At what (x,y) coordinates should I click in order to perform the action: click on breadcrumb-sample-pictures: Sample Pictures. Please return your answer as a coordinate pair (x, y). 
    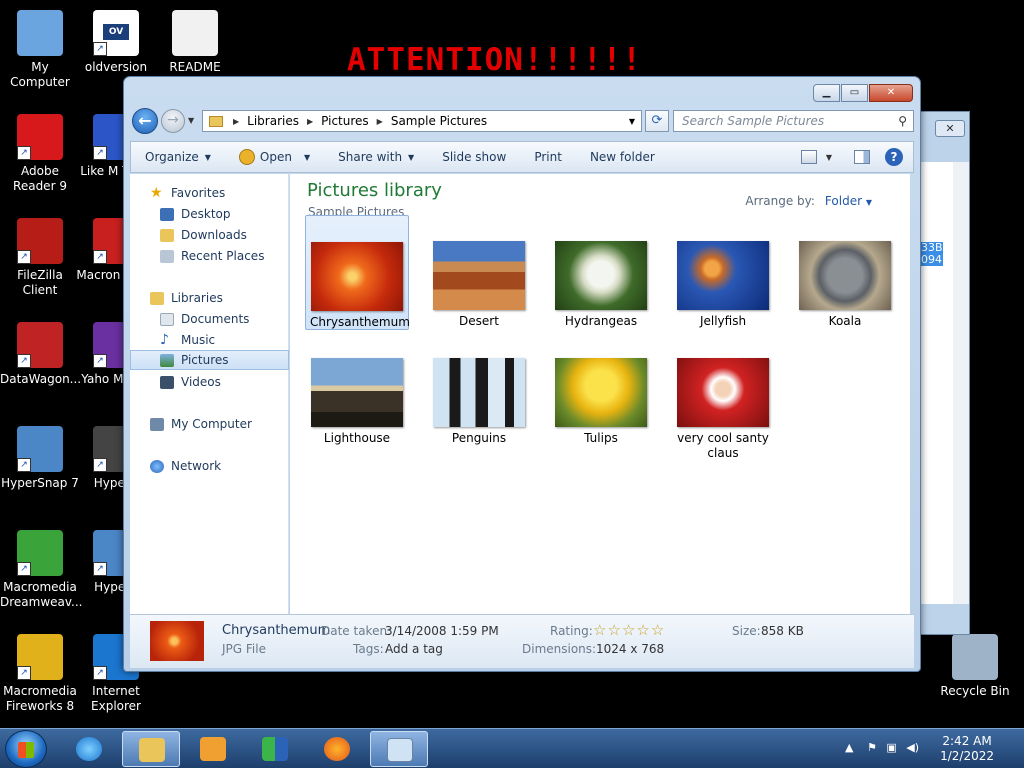
    Looking at the image, I should click on (439, 121).